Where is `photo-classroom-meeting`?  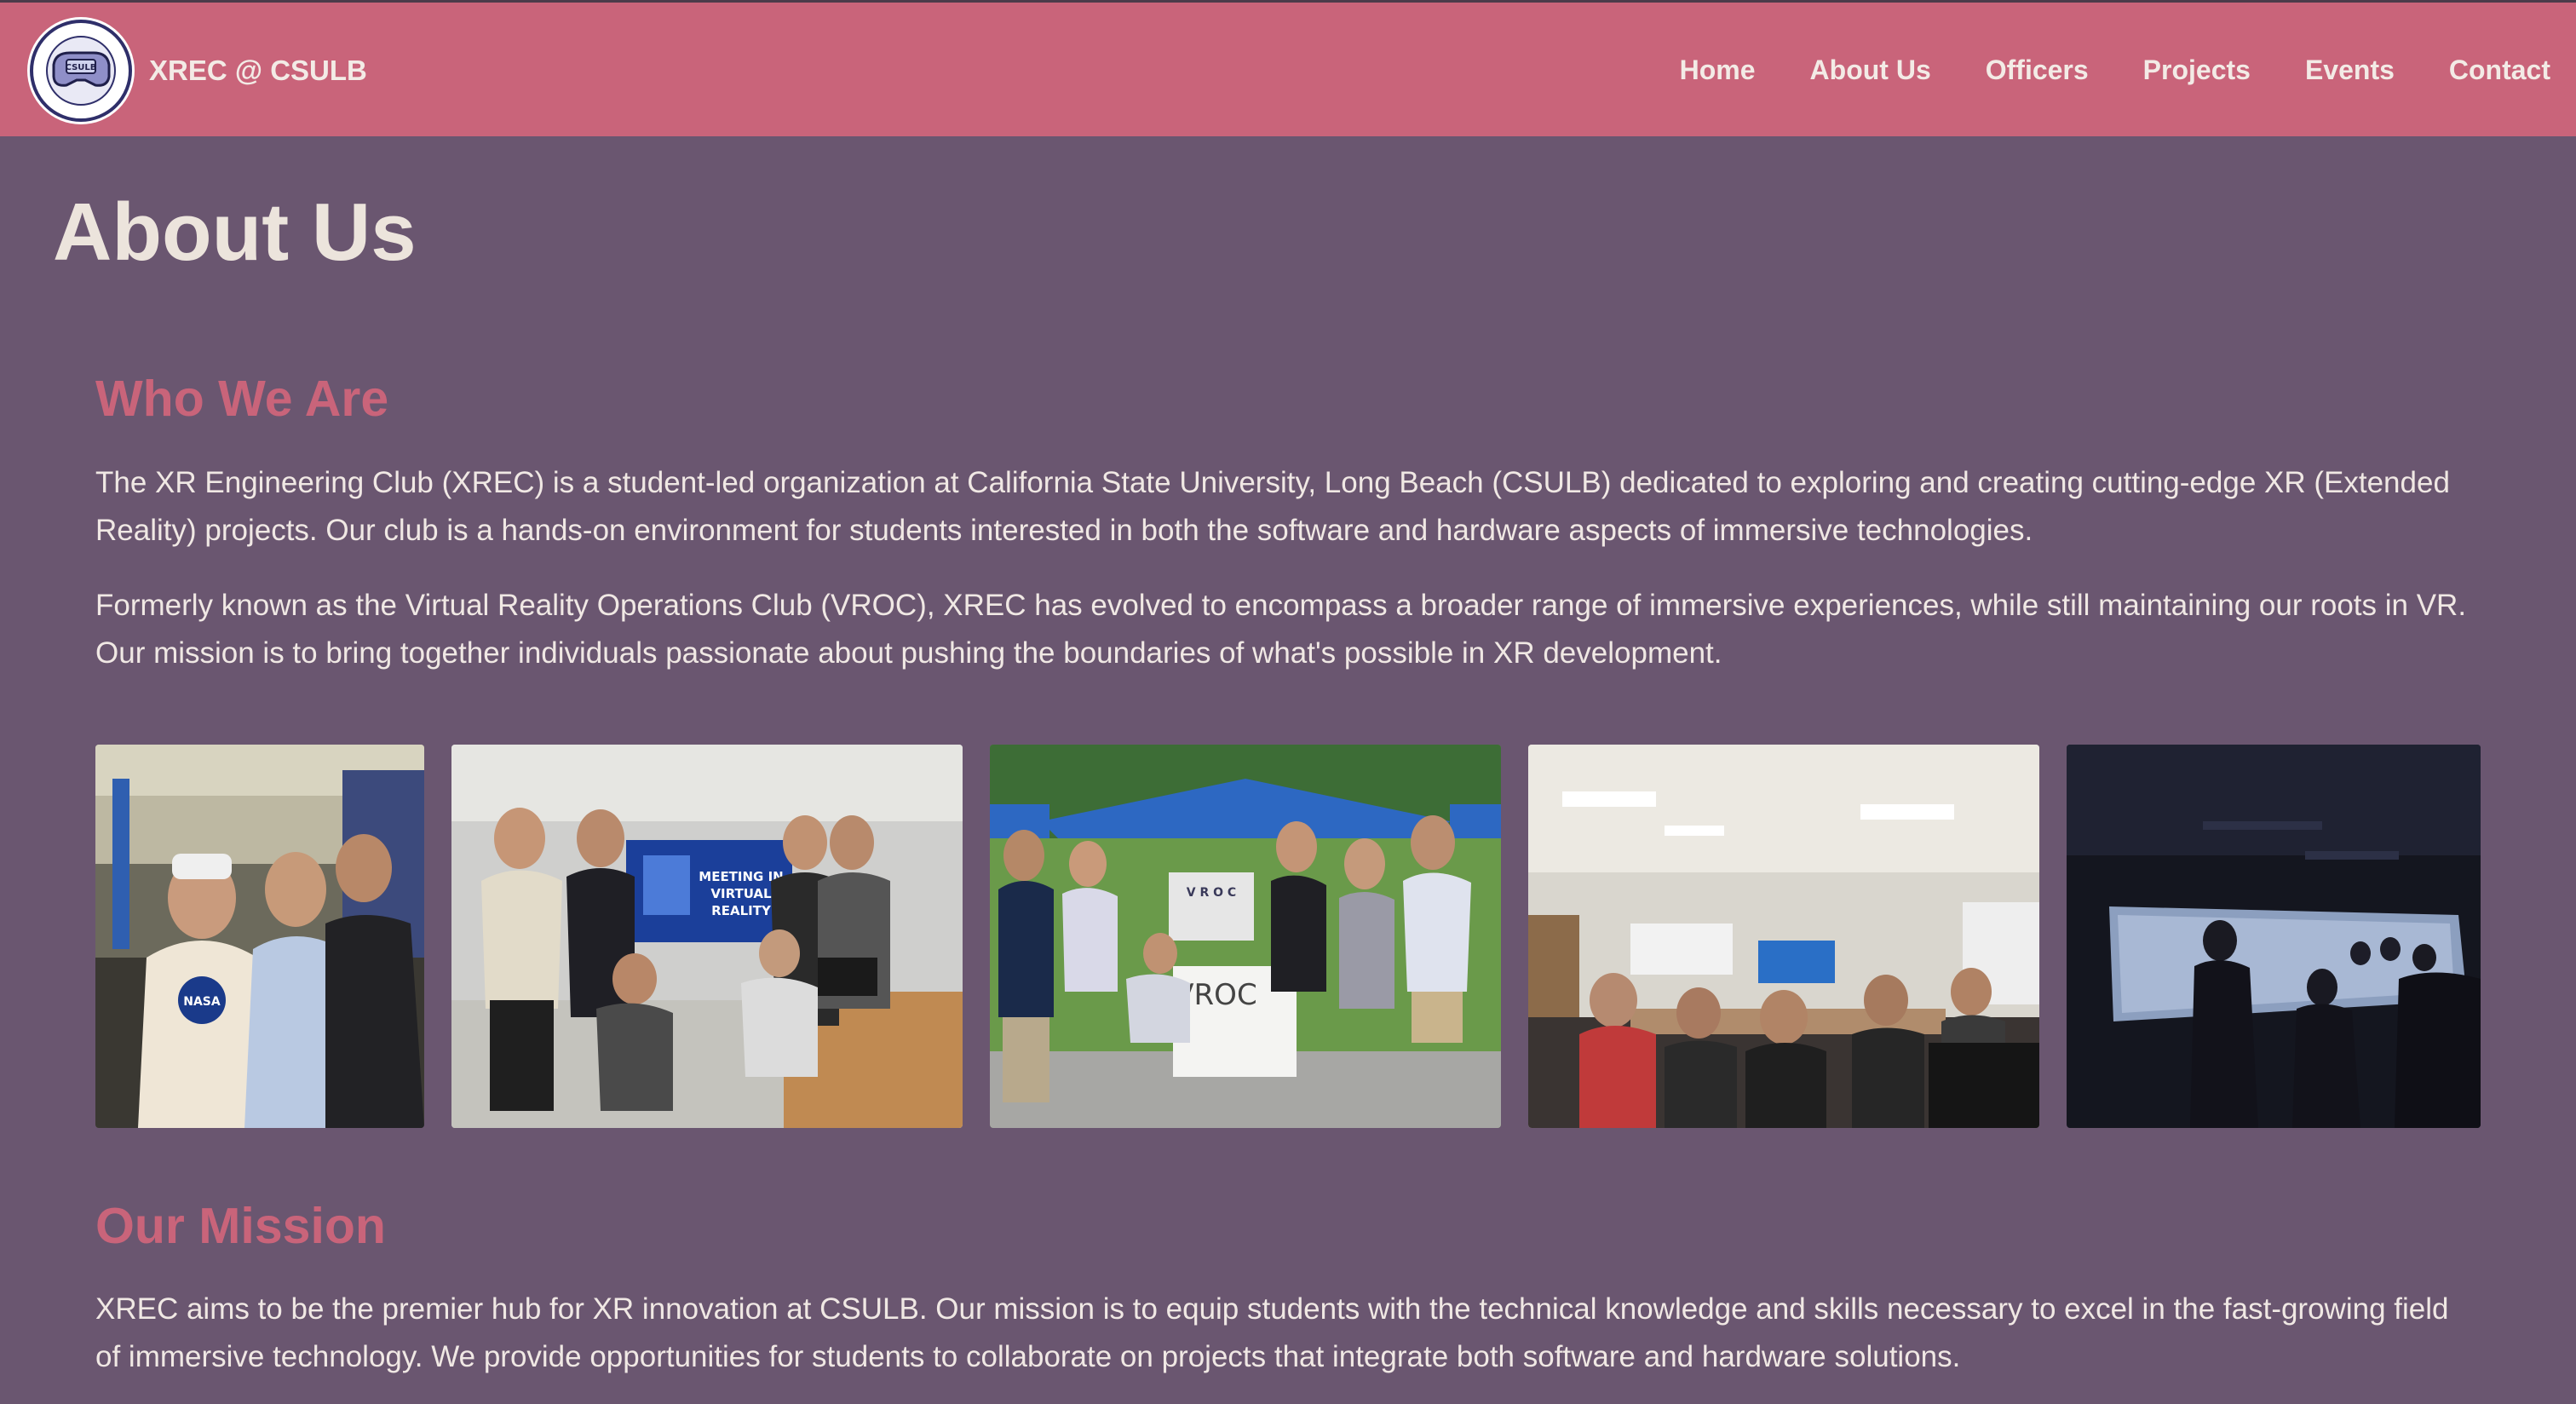 photo-classroom-meeting is located at coordinates (1784, 936).